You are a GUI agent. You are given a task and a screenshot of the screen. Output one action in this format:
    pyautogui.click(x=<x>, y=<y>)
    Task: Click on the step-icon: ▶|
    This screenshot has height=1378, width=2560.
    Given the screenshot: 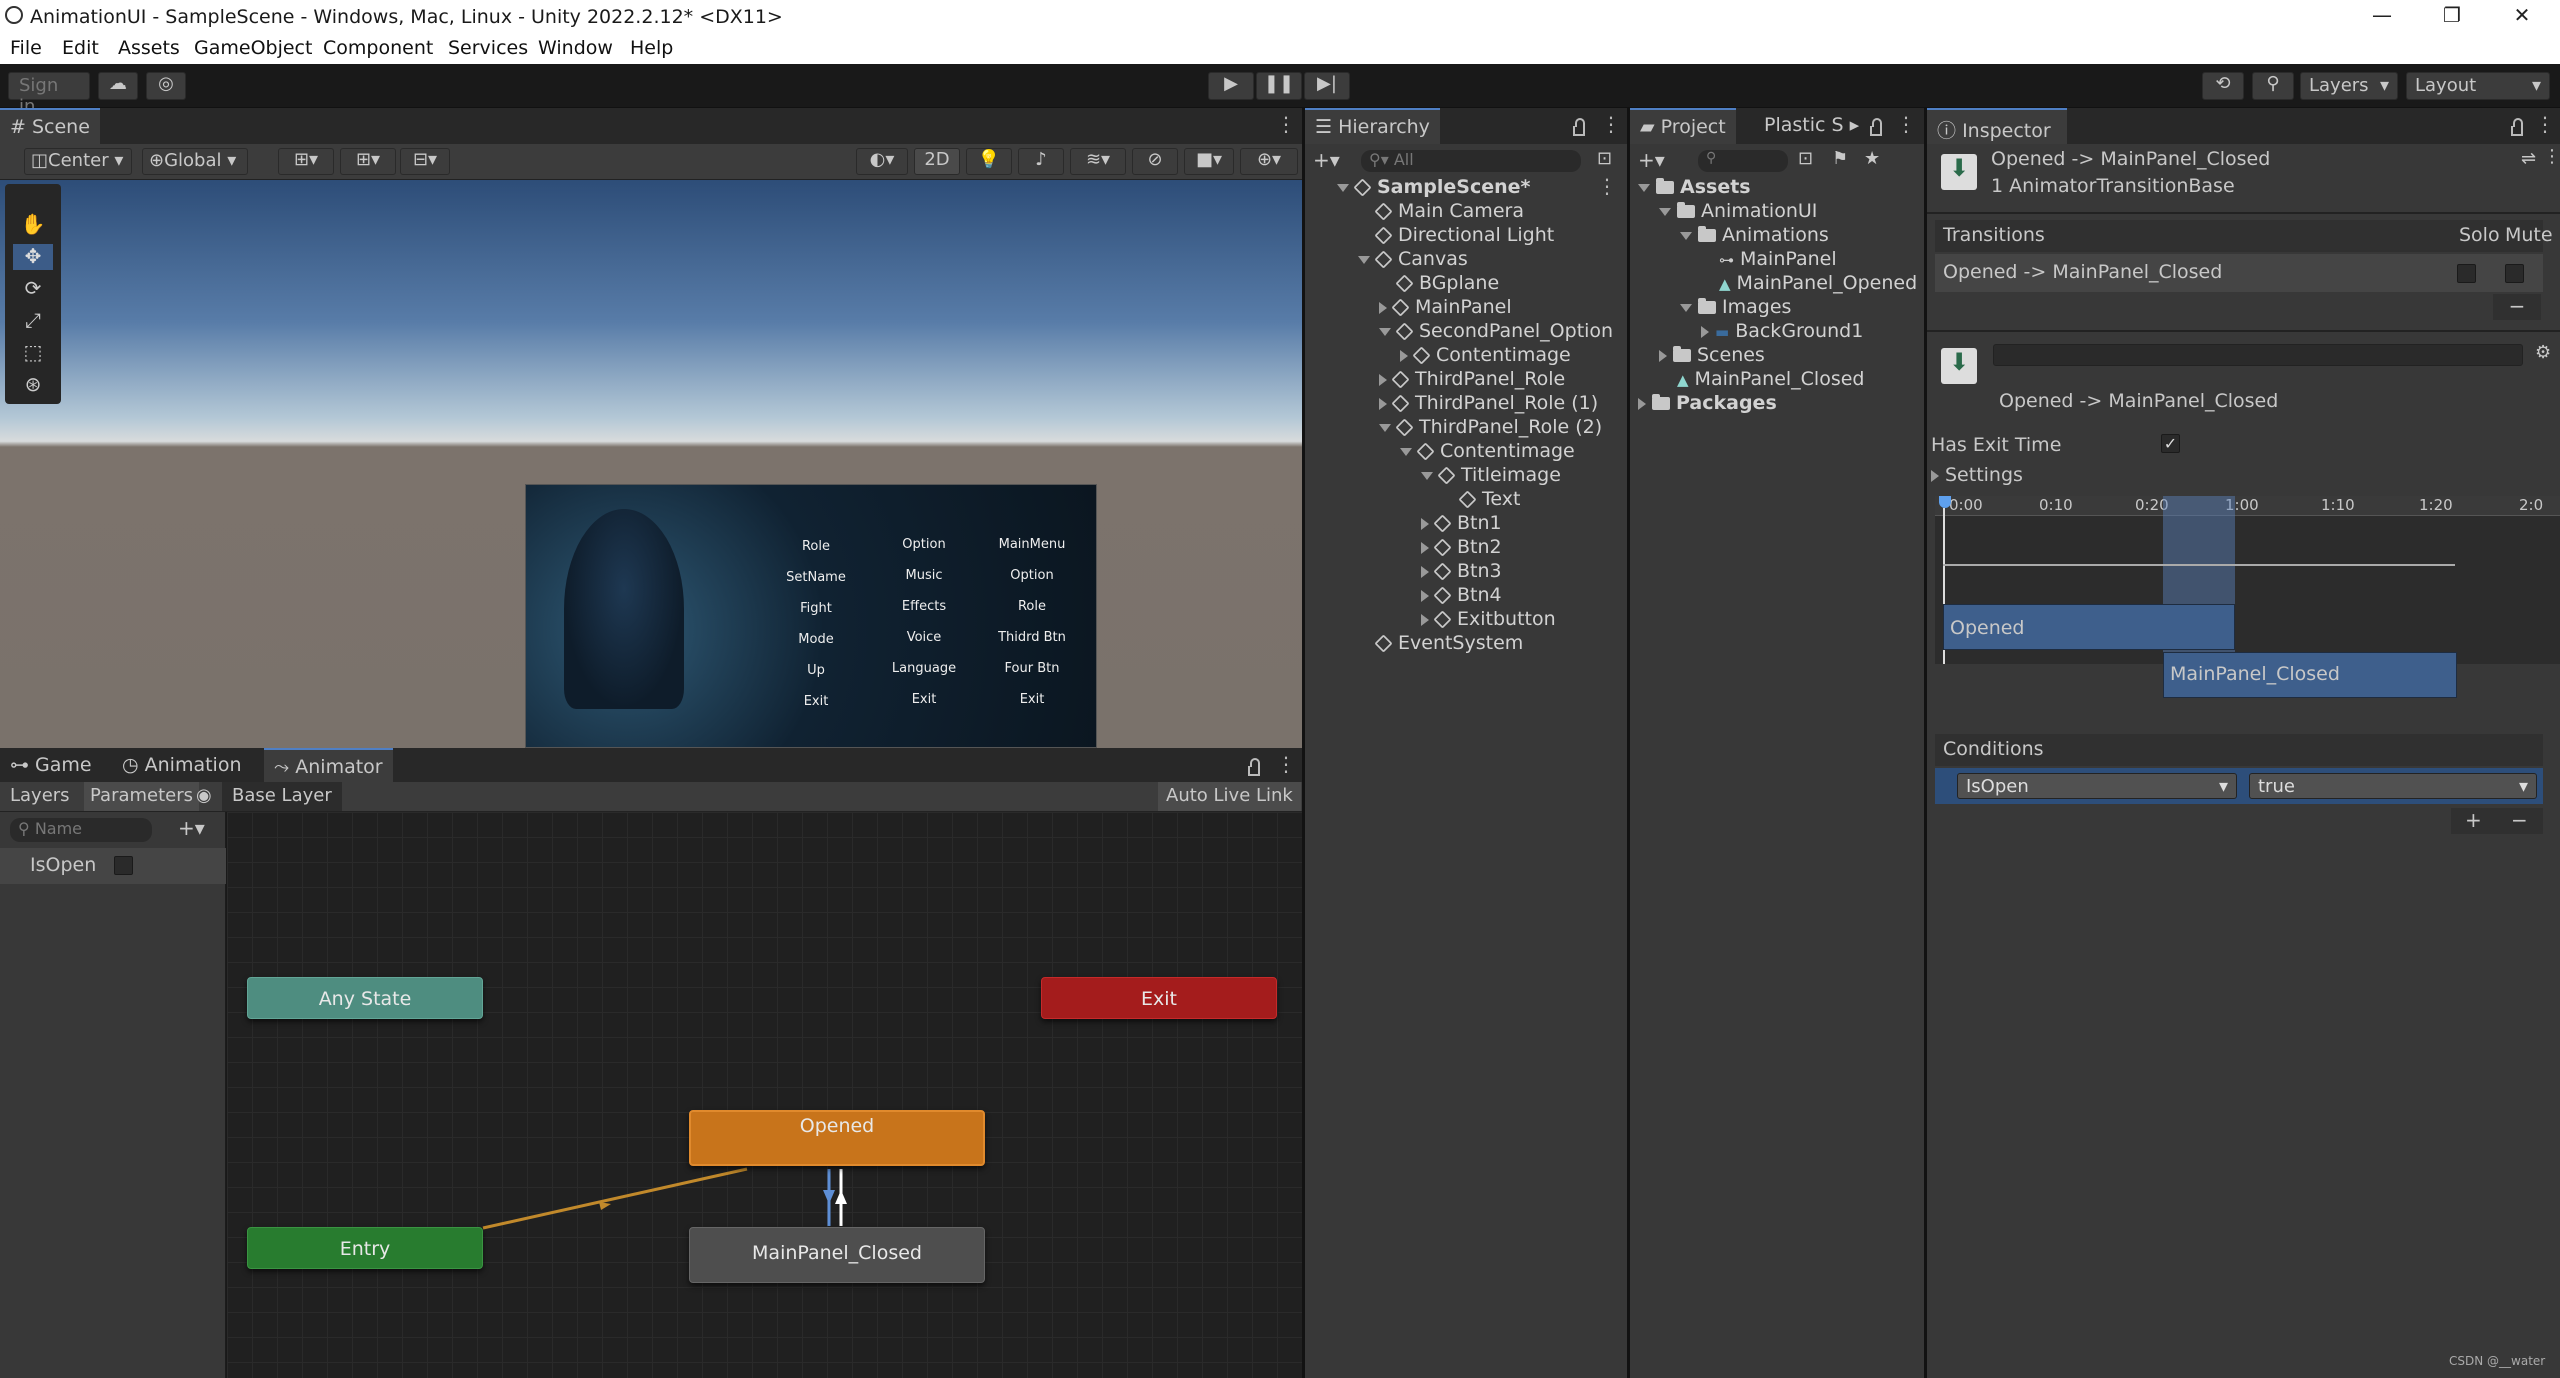 What is the action you would take?
    pyautogui.click(x=1327, y=86)
    